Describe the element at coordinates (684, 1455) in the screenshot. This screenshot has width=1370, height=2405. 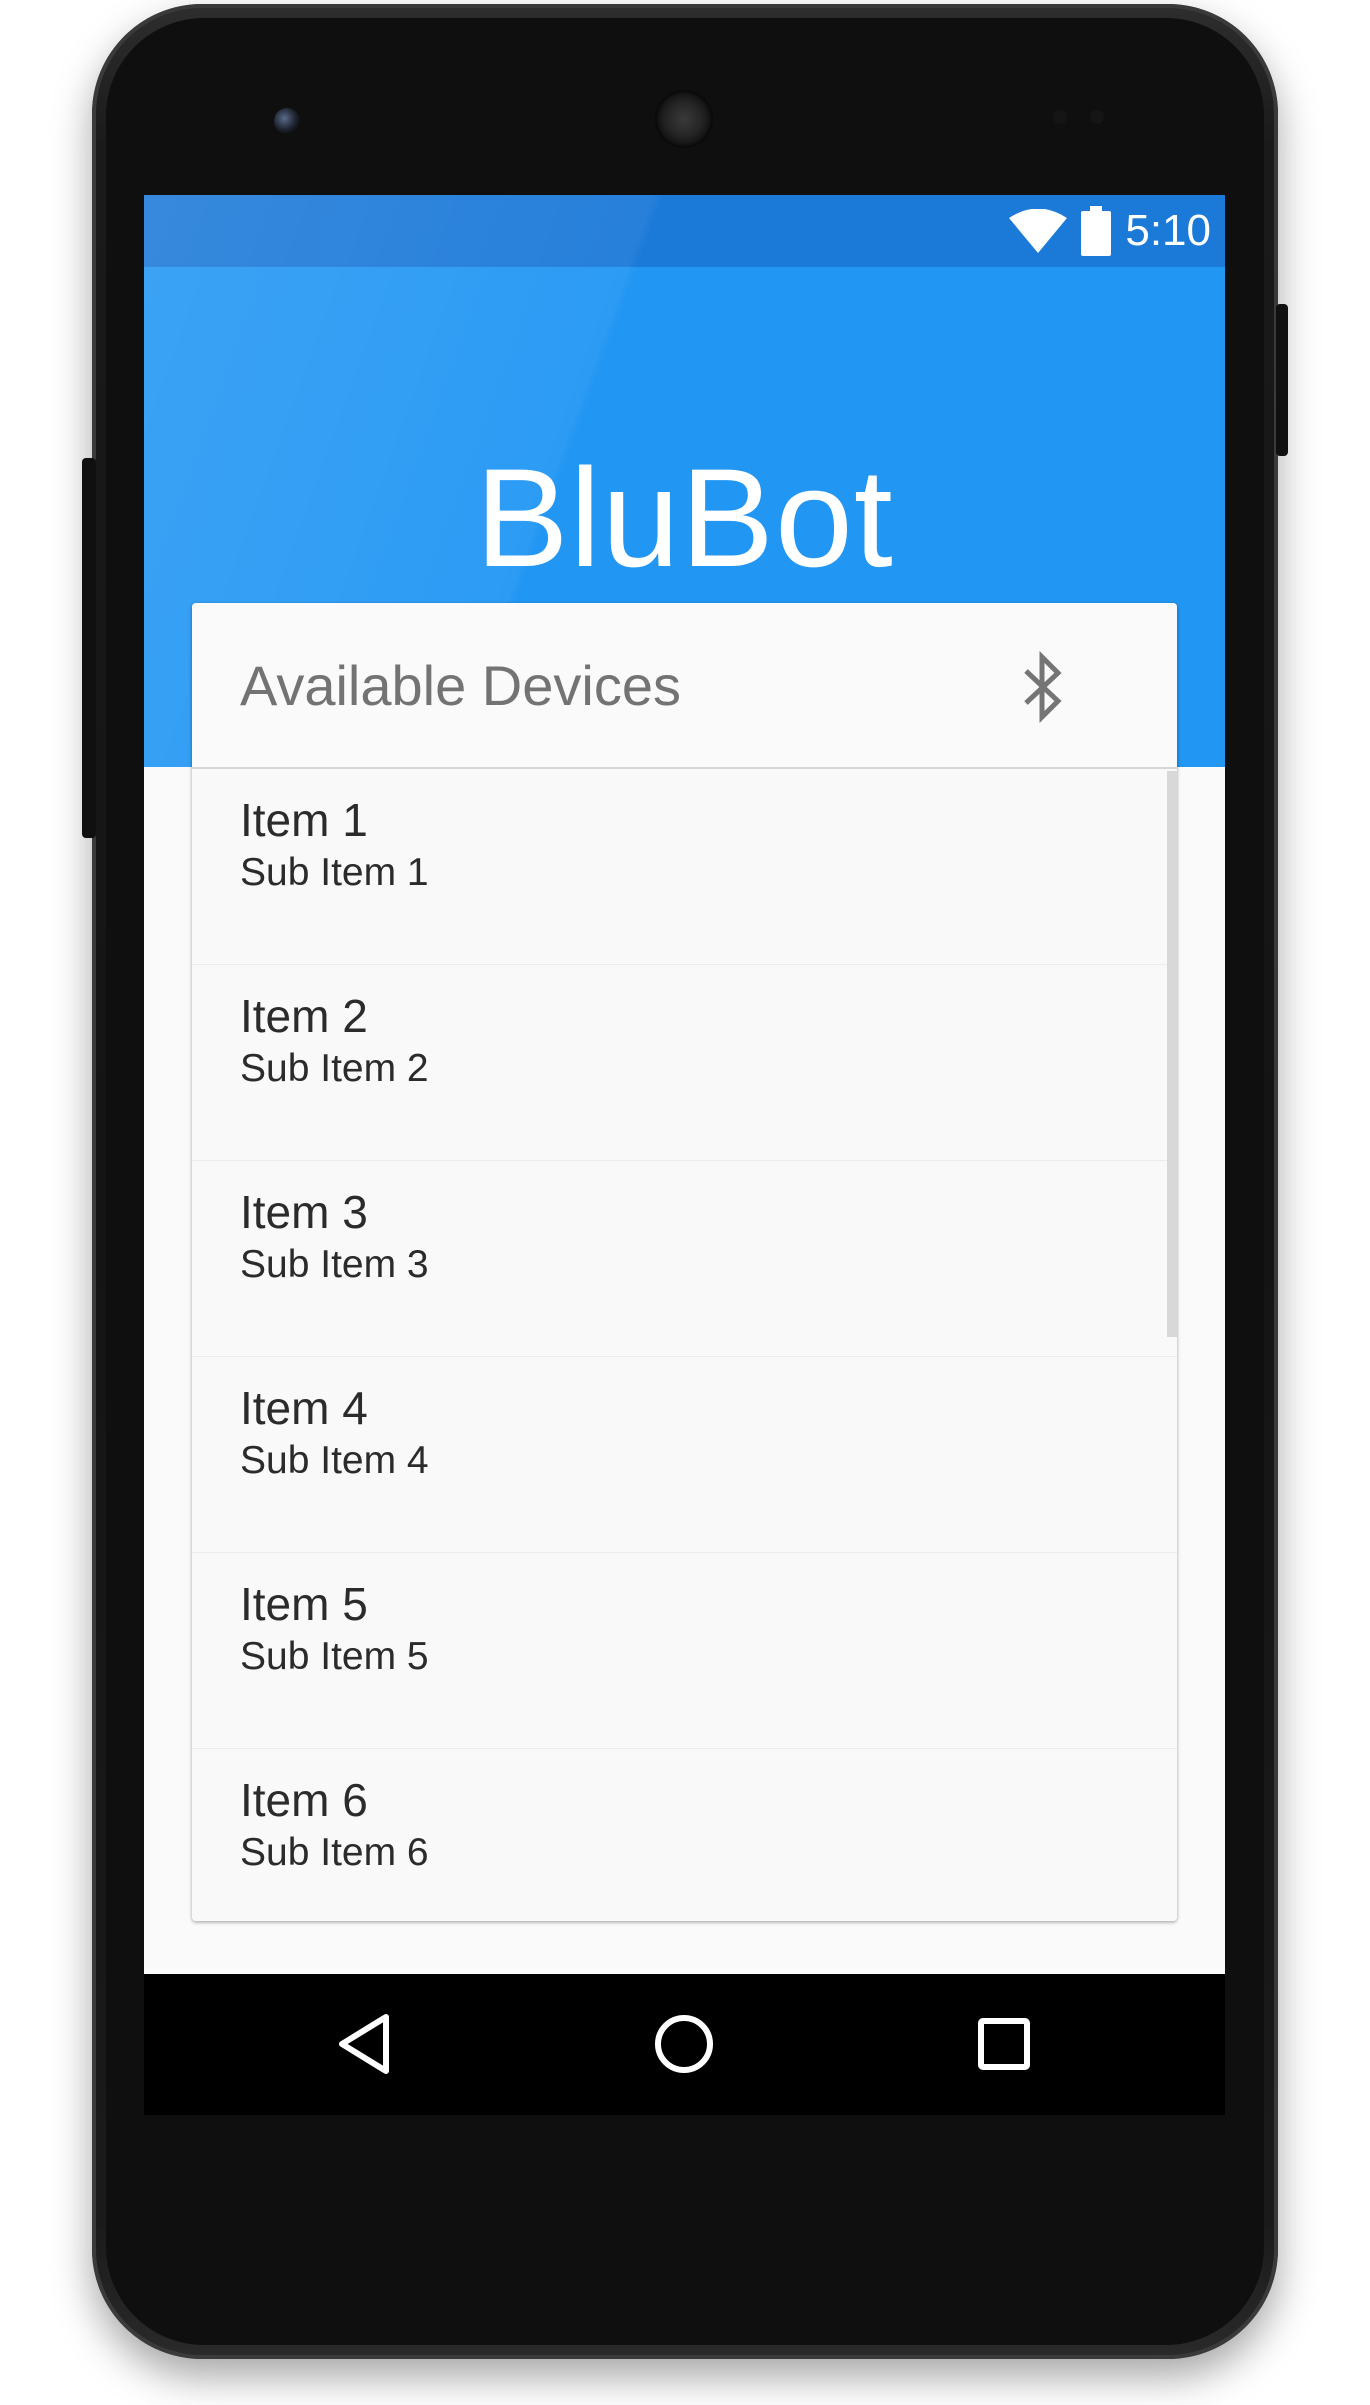
I see `list-item: Item 4 Sub Item 4` at that location.